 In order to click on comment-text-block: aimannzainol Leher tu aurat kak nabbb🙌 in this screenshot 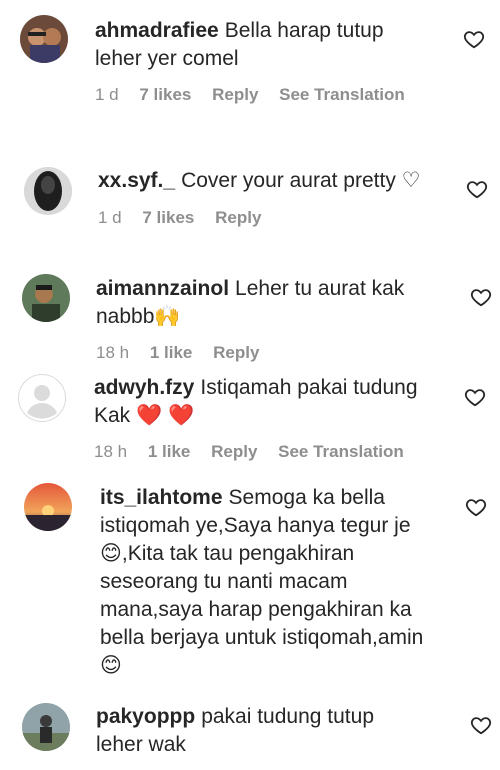, I will do `click(266, 303)`.